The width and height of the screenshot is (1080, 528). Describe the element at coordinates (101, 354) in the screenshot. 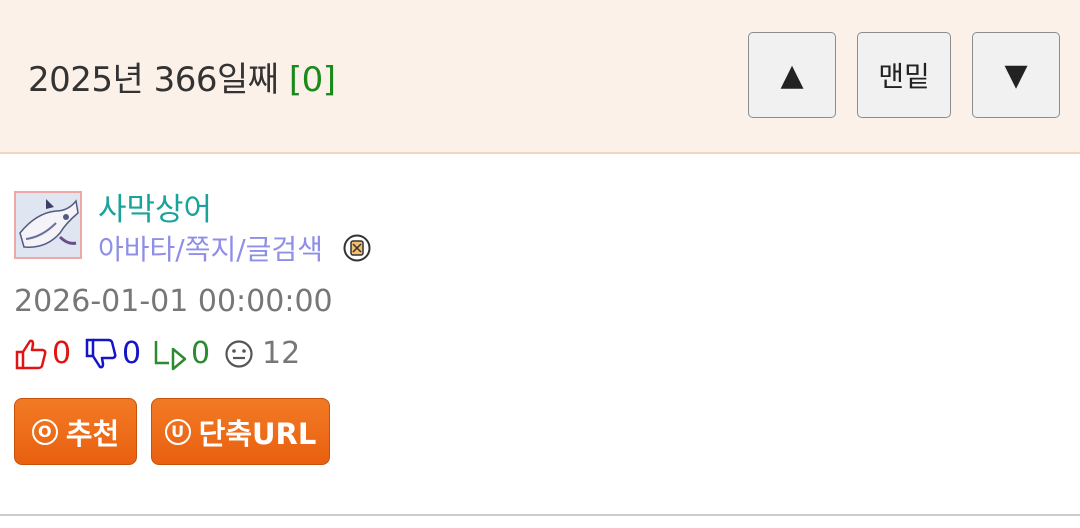

I see `thumbs-down-icon` at that location.